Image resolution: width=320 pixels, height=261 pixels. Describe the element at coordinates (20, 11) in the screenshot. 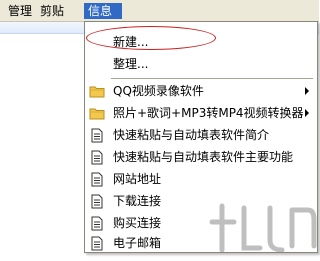

I see `menu-manage: 管理` at that location.